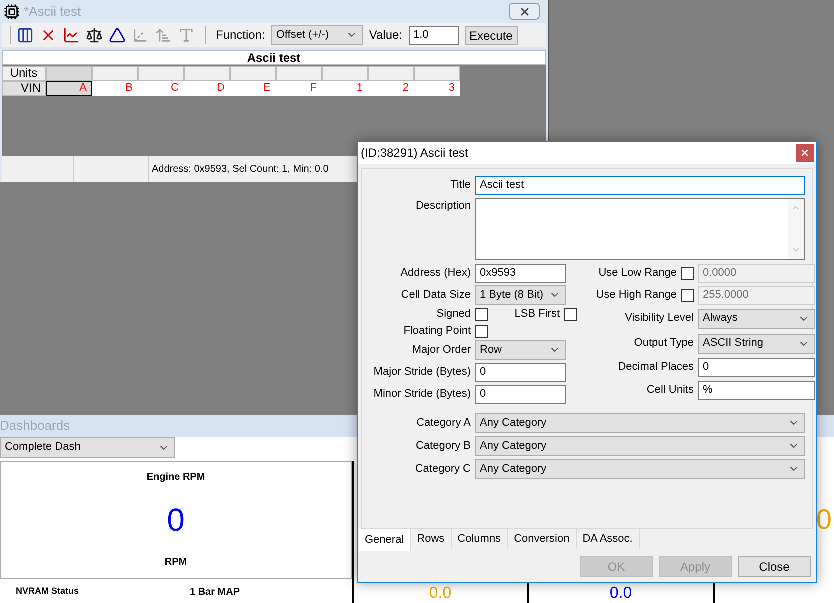 Image resolution: width=834 pixels, height=603 pixels. I want to click on gauge-units: RPM, so click(176, 563).